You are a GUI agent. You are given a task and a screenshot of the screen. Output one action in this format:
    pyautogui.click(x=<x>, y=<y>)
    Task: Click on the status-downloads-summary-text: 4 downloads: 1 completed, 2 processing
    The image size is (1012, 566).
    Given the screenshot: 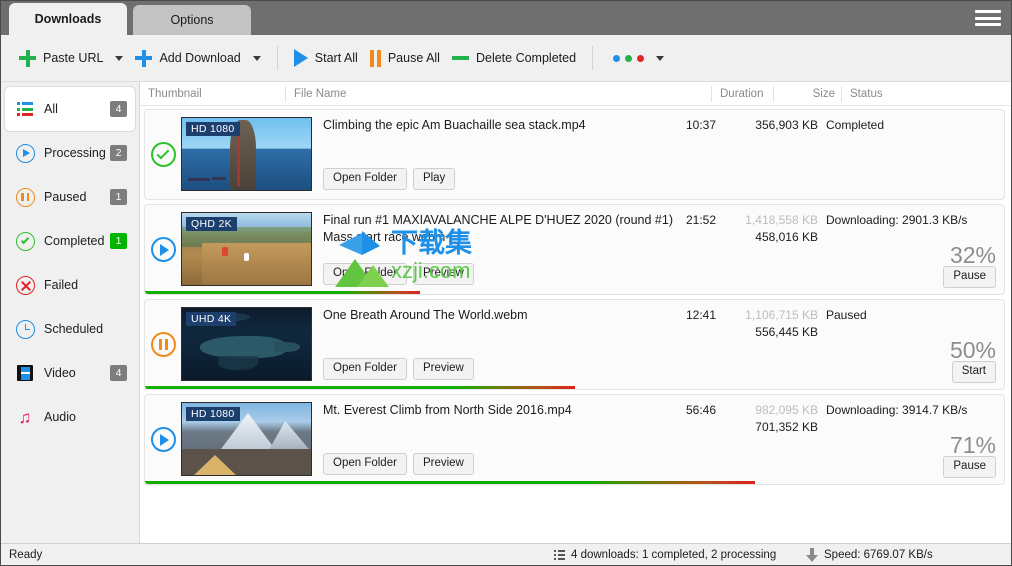 What is the action you would take?
    pyautogui.click(x=674, y=554)
    